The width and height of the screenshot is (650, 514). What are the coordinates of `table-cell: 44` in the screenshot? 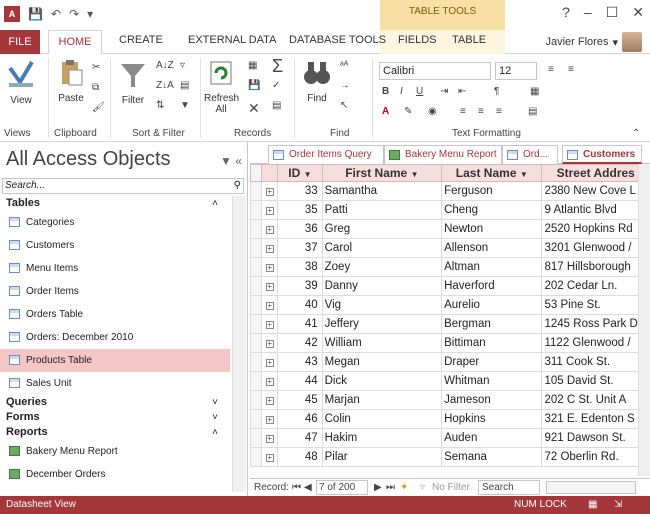 It's located at (300, 381).